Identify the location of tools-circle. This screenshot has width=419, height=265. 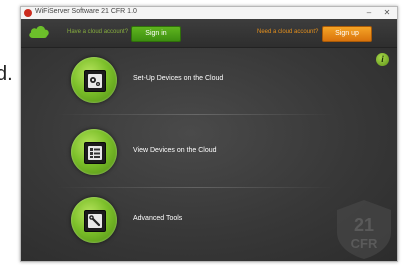
(94, 220).